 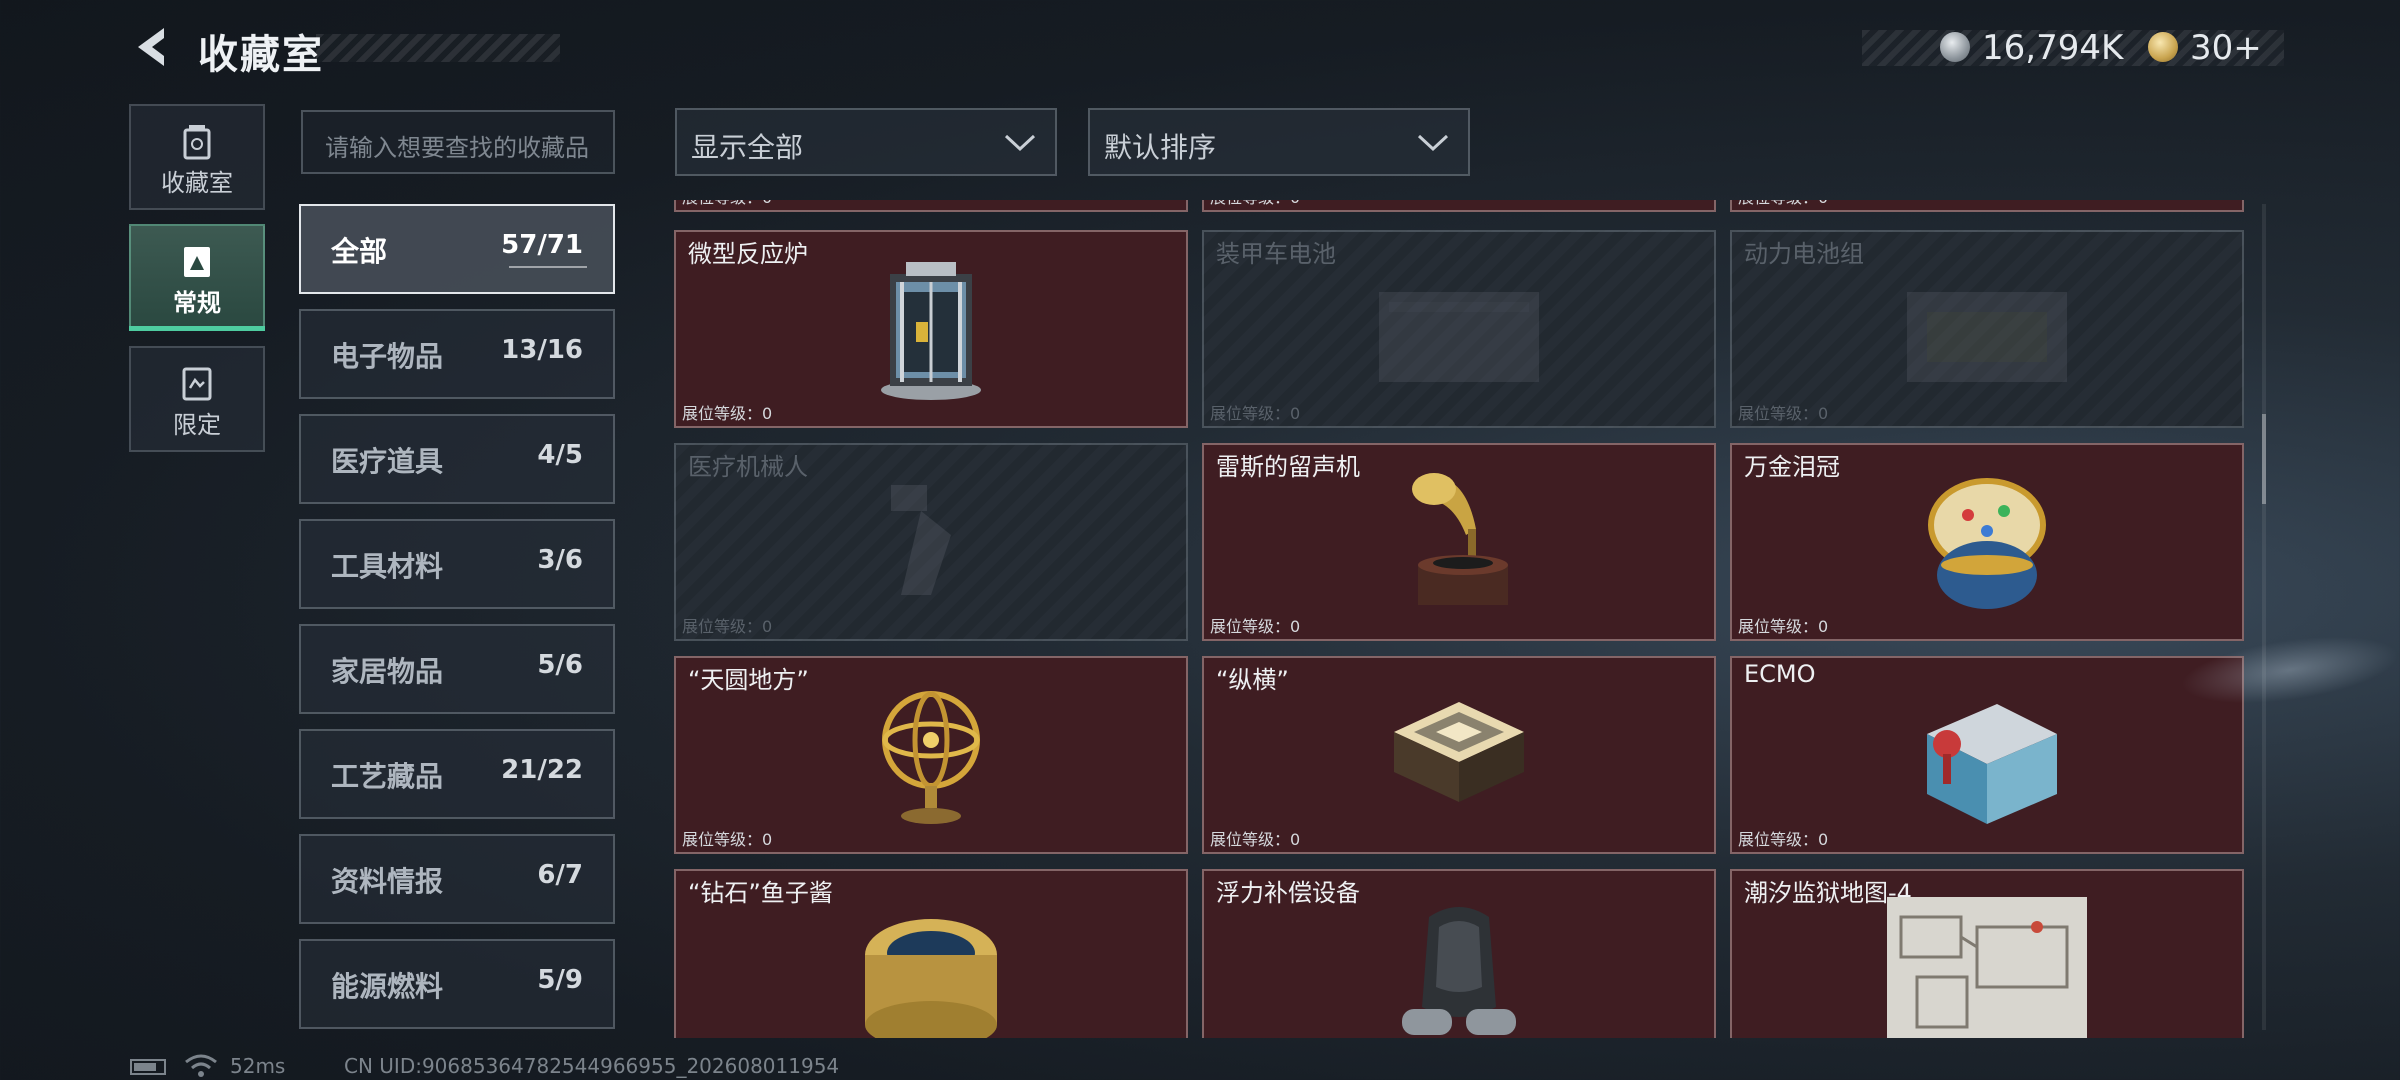 I want to click on category-name: 全部, so click(x=359, y=251).